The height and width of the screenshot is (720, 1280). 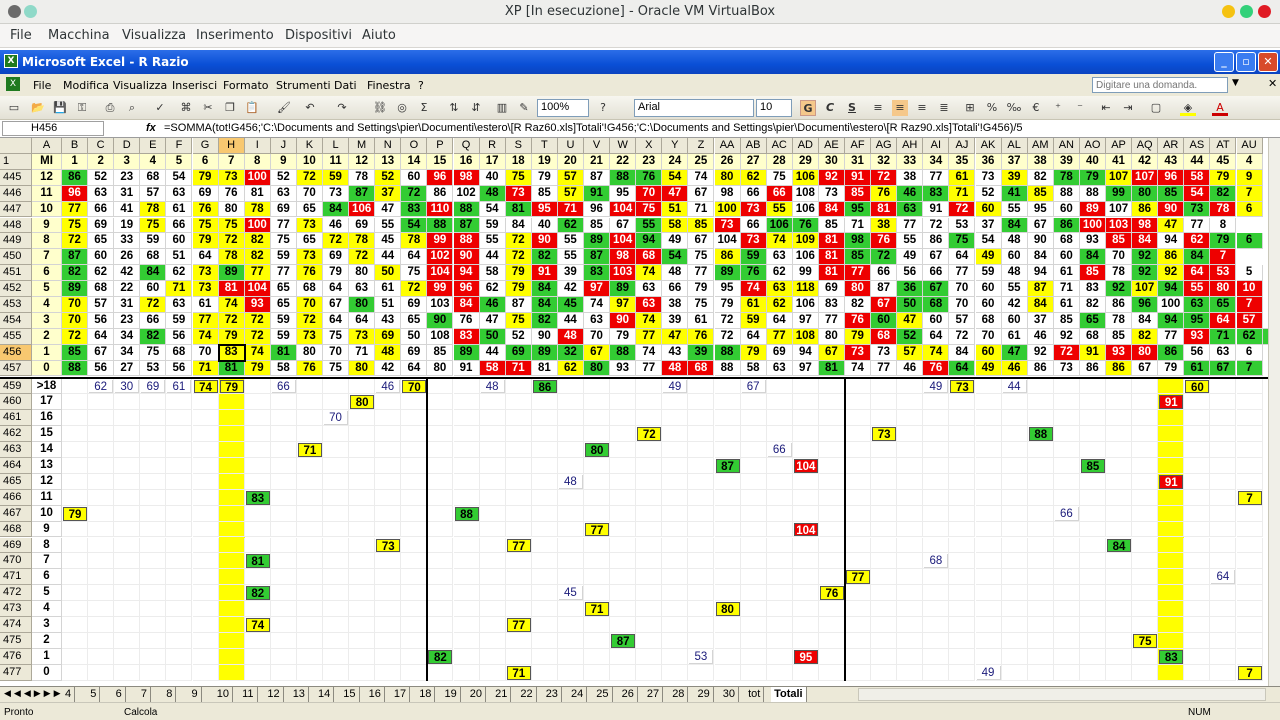 What do you see at coordinates (1249, 241) in the screenshot?
I see `data-cell: 6` at bounding box center [1249, 241].